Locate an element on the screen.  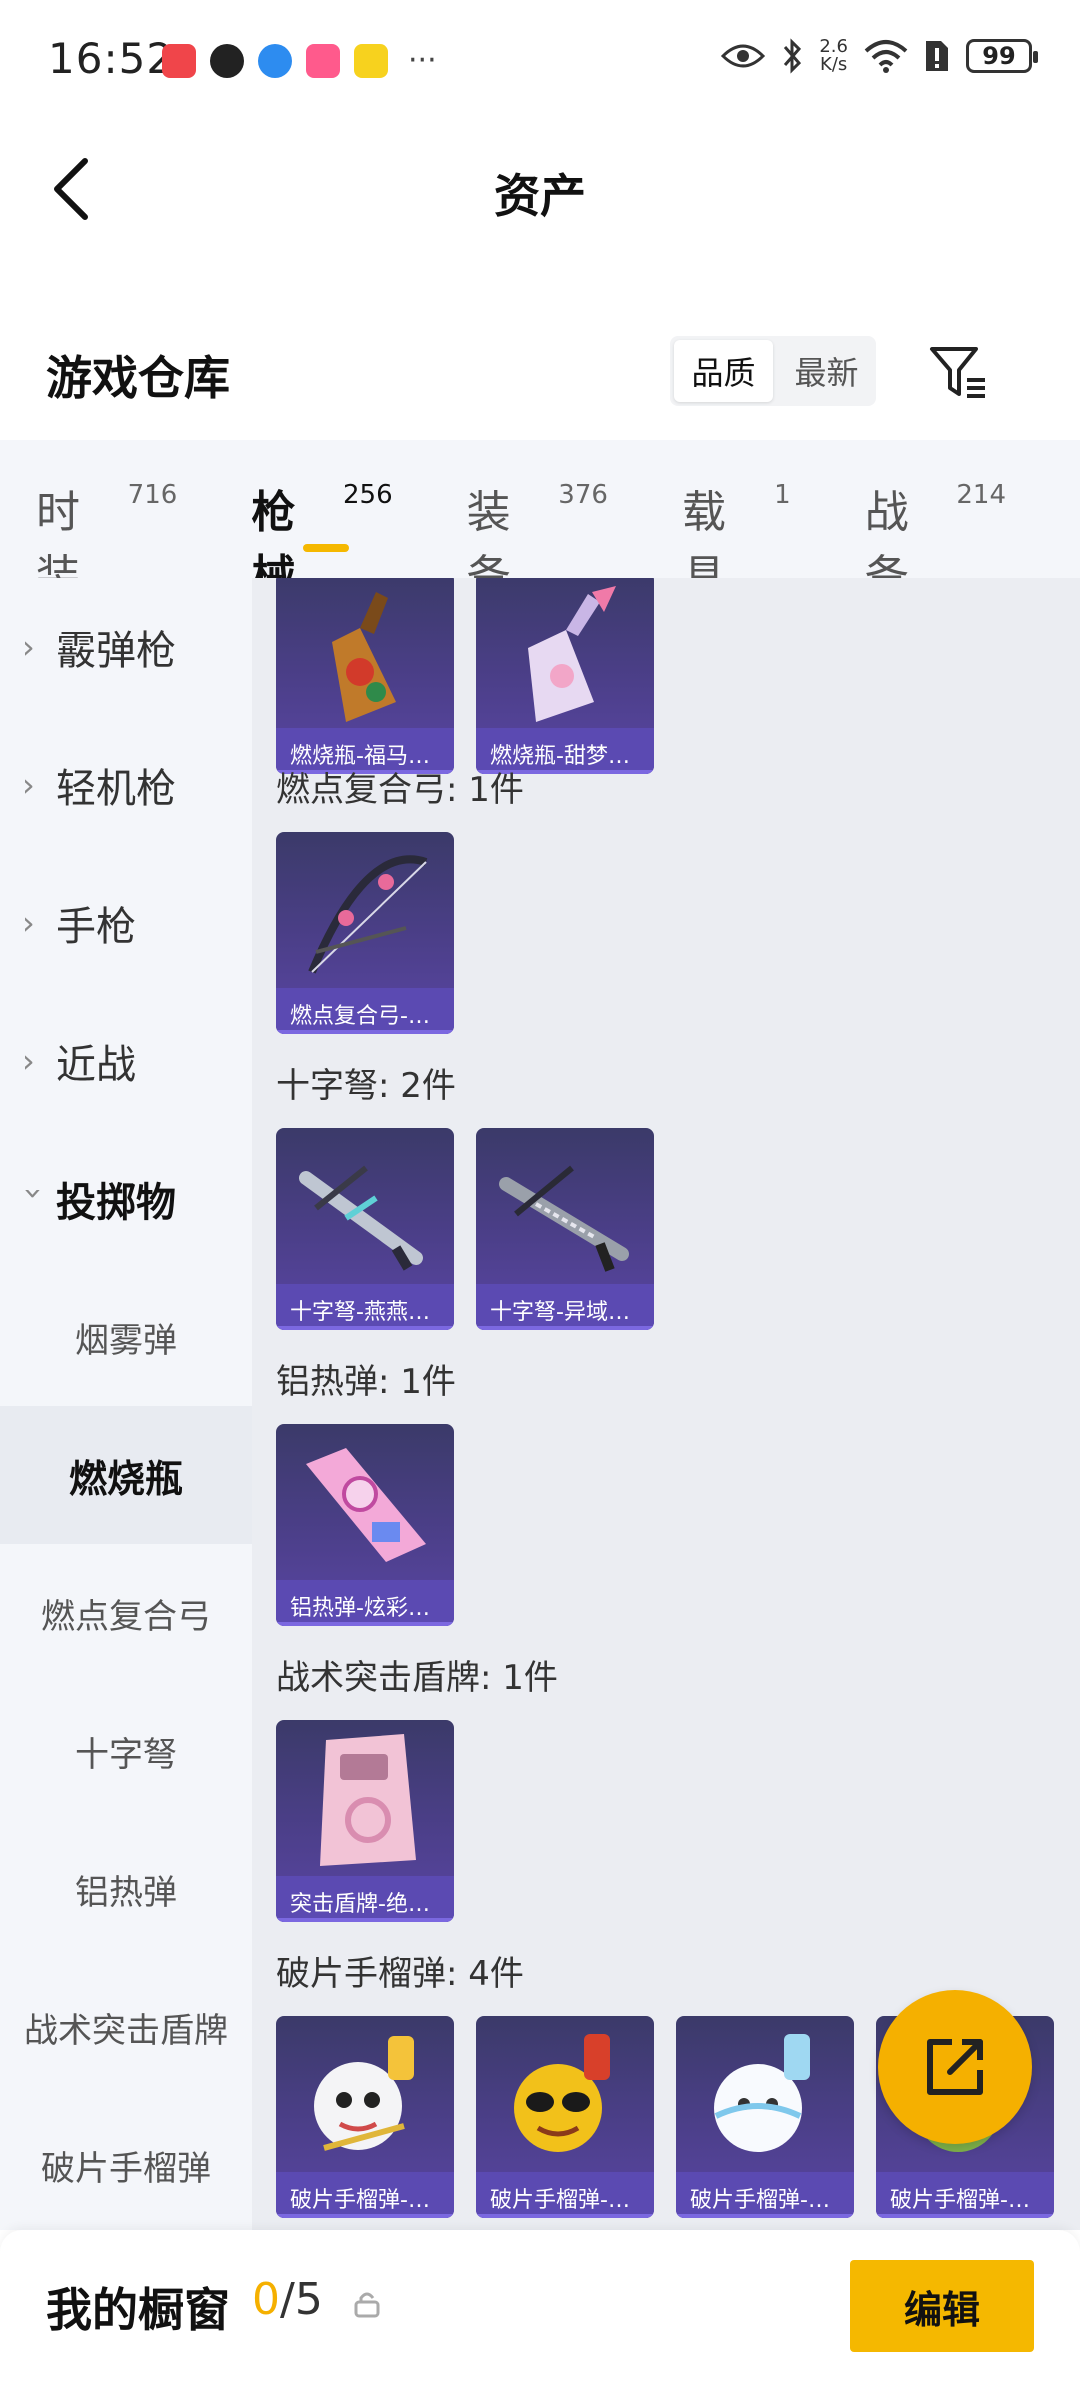
tab-firearms: 枪械 256 is located at coordinates (322, 521).